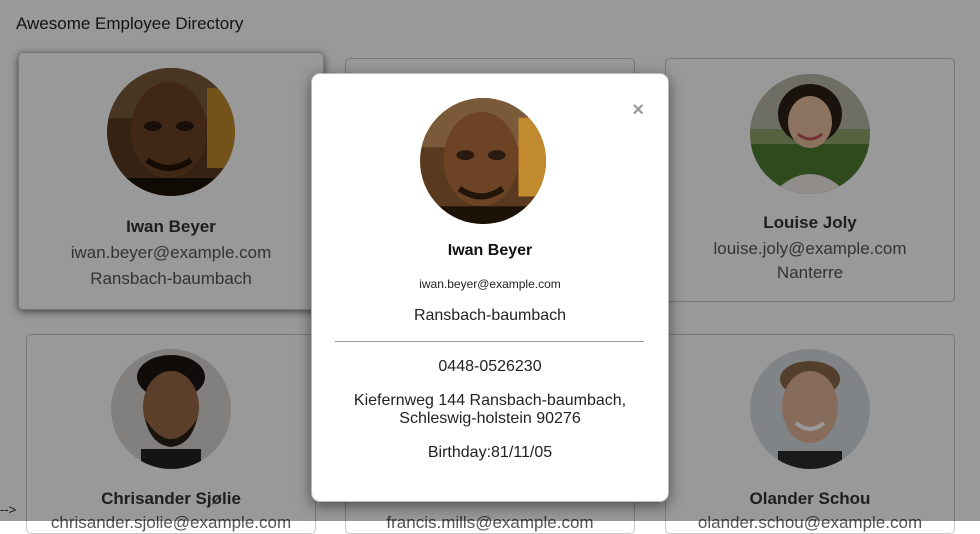  What do you see at coordinates (490, 284) in the screenshot?
I see `modal-email: iwan.beyer@example.com` at bounding box center [490, 284].